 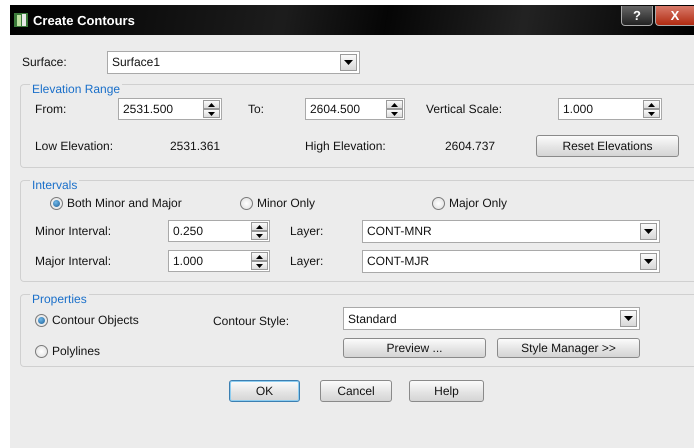 I want to click on window-title: Create Contours, so click(x=84, y=20).